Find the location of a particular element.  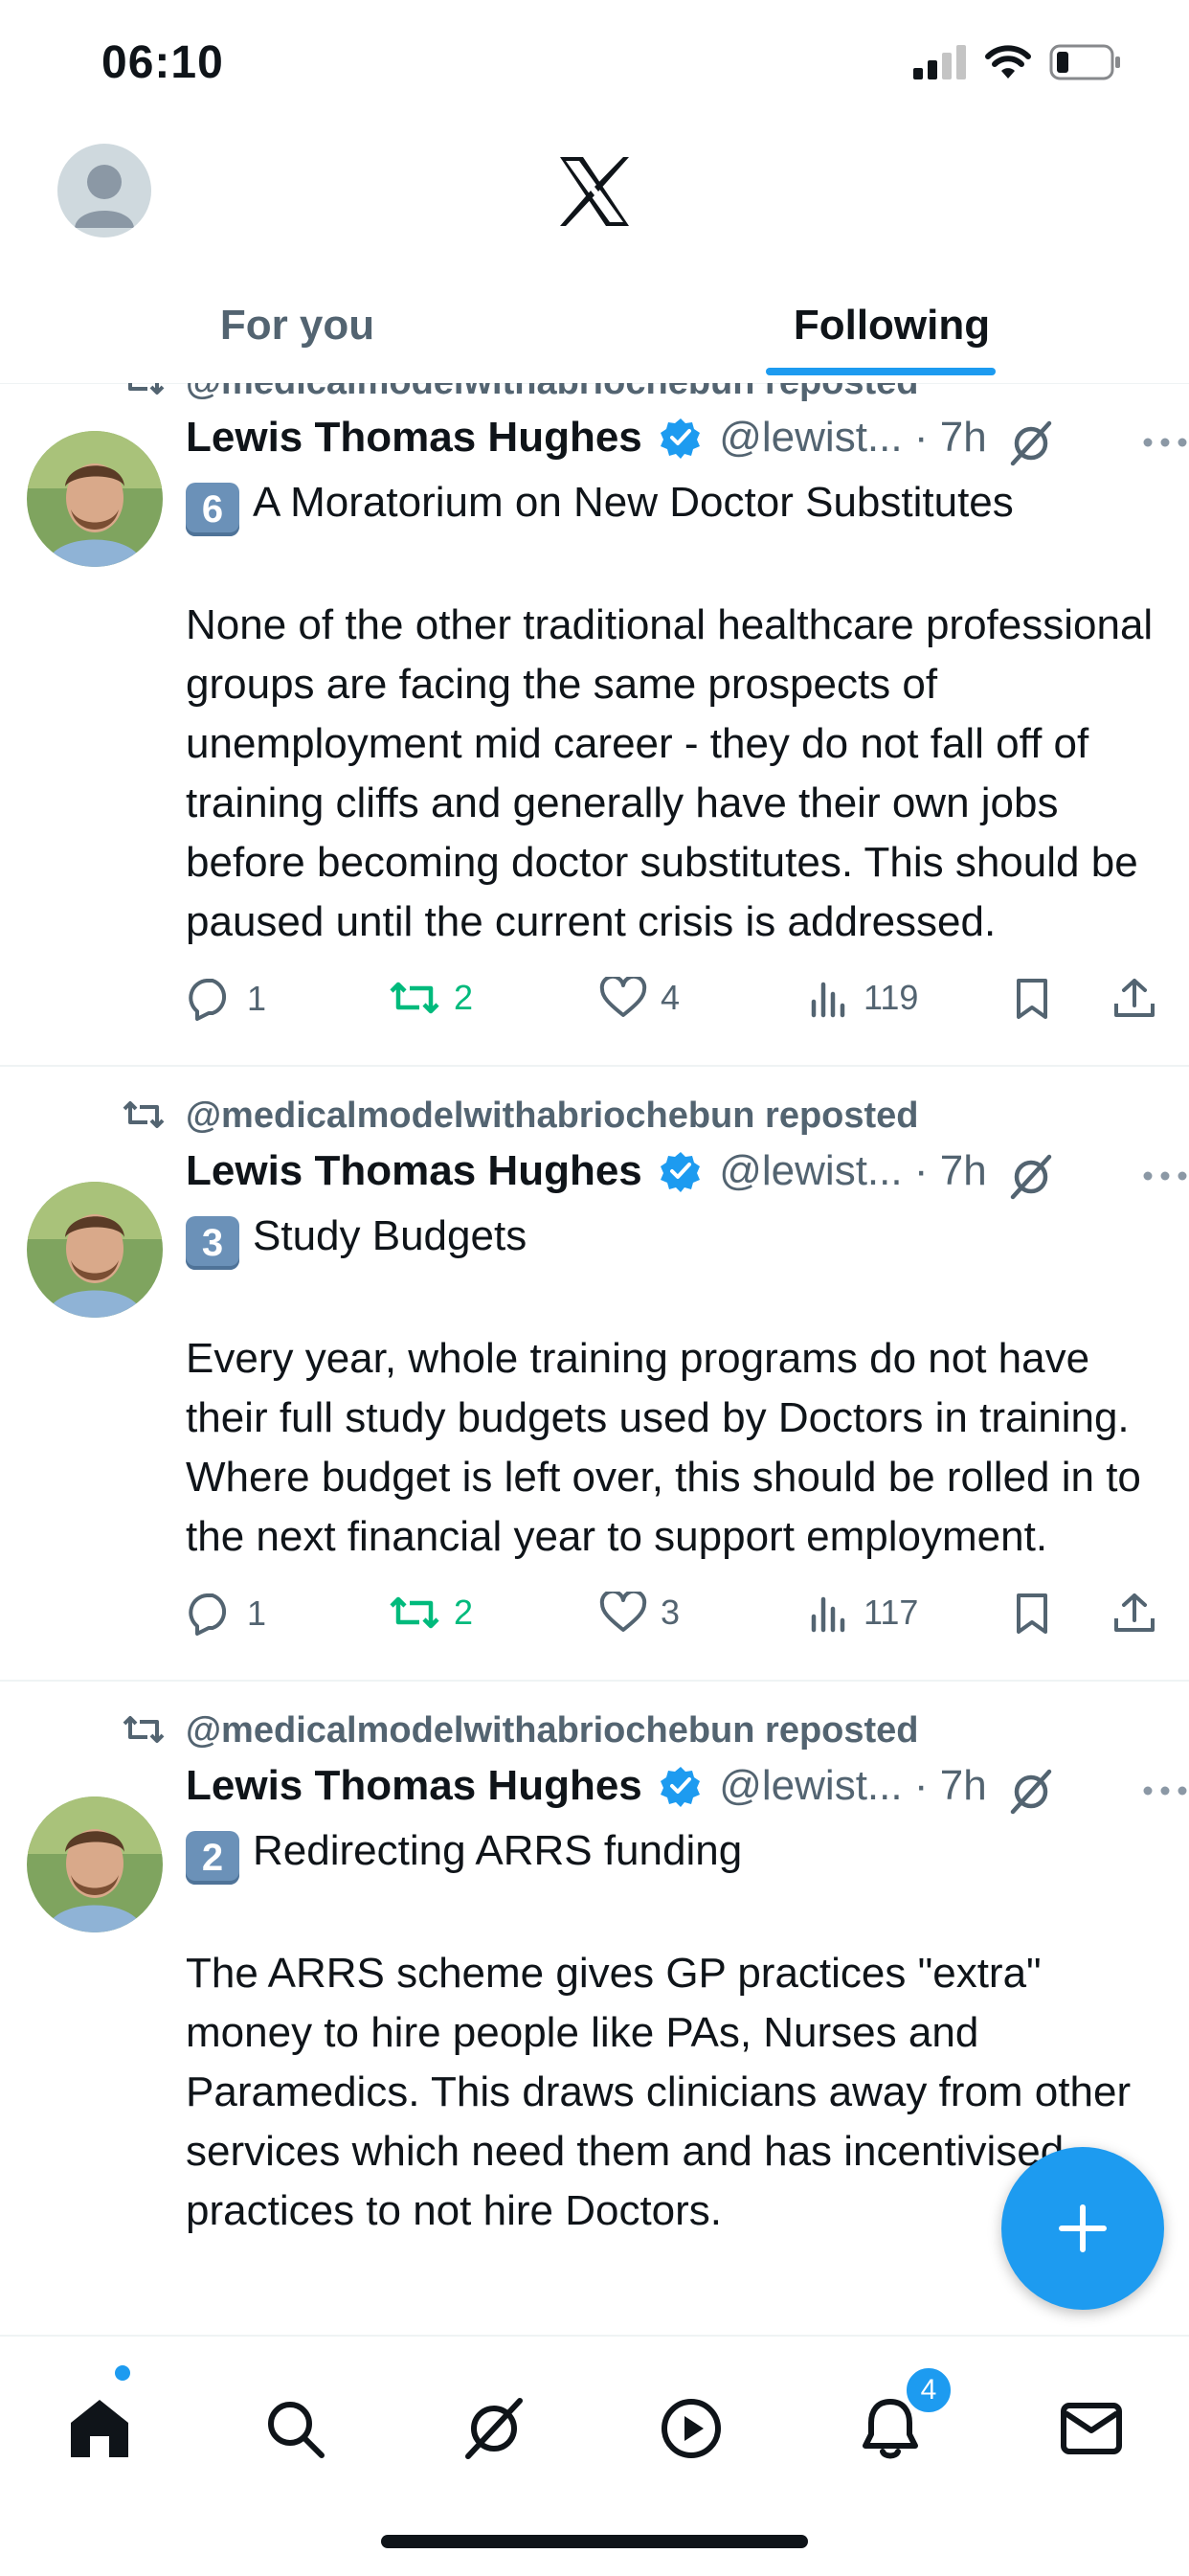

verified-badge-icon is located at coordinates (680, 1172).